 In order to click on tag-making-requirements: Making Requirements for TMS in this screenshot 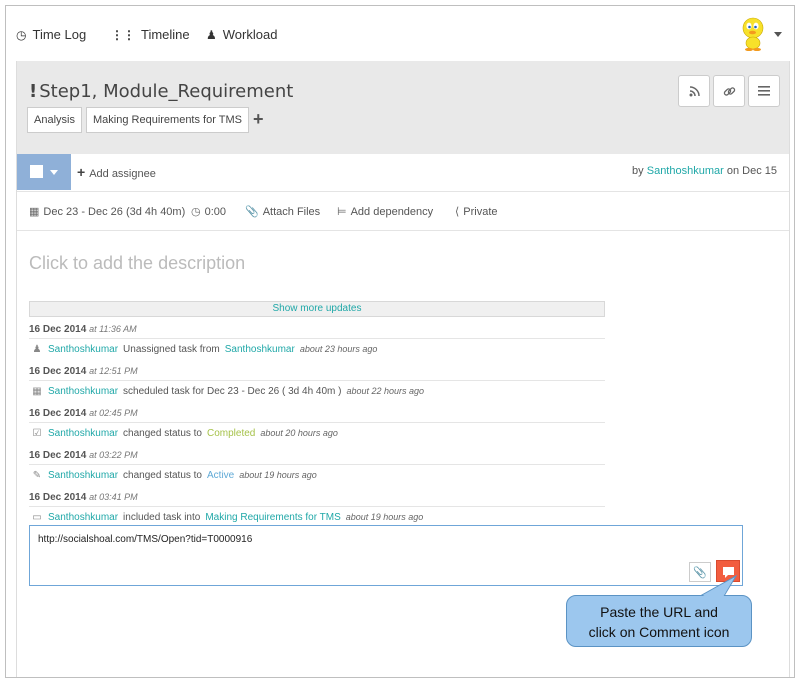, I will do `click(167, 120)`.